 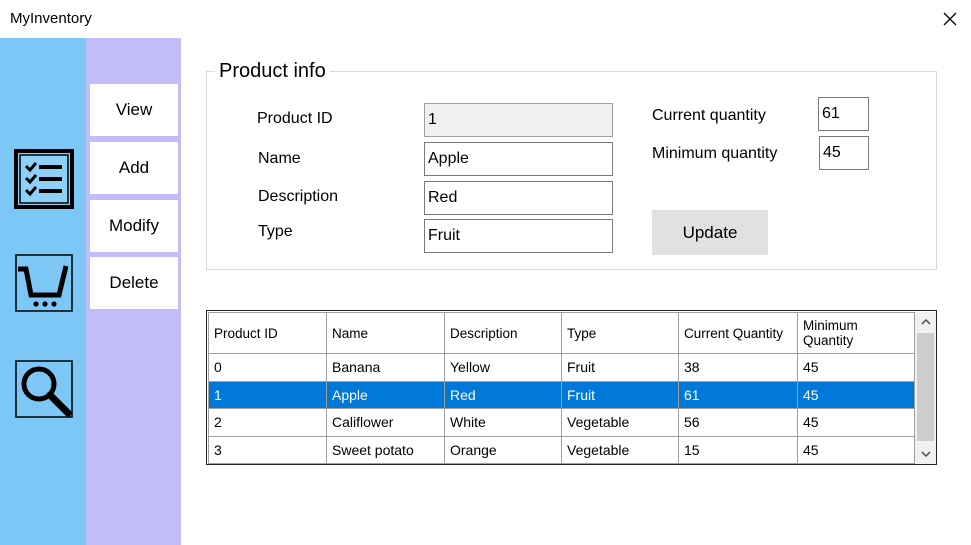 I want to click on view-button: View, so click(x=134, y=110).